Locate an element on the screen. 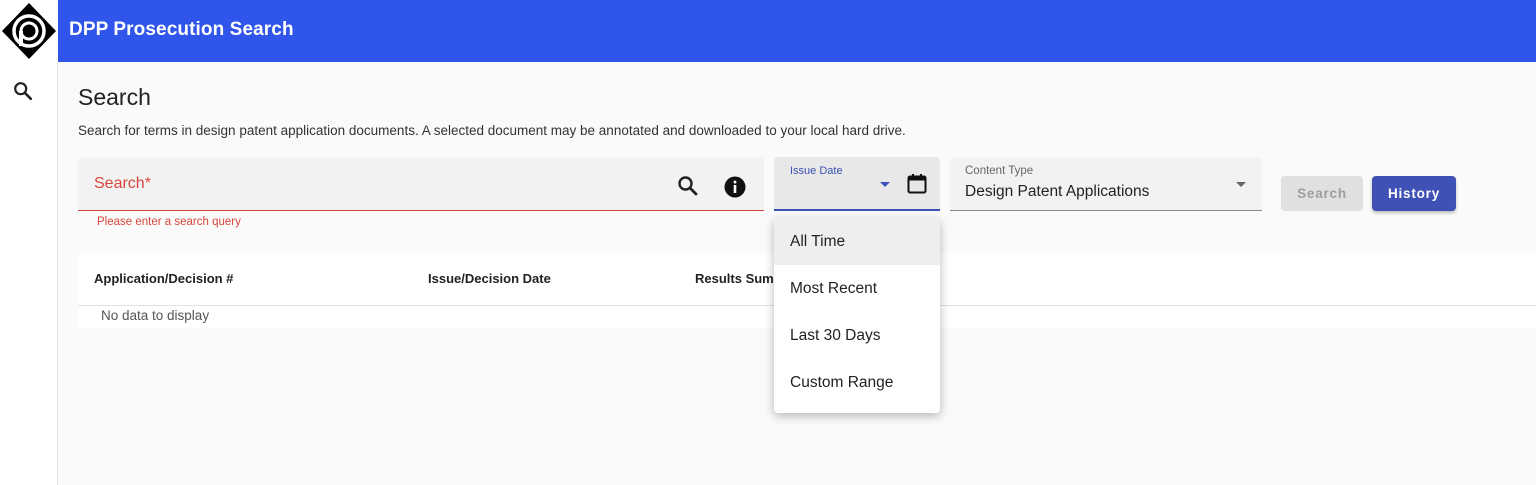 The height and width of the screenshot is (485, 1536). menu-item-last-30-days: Last 30 Days is located at coordinates (857, 335).